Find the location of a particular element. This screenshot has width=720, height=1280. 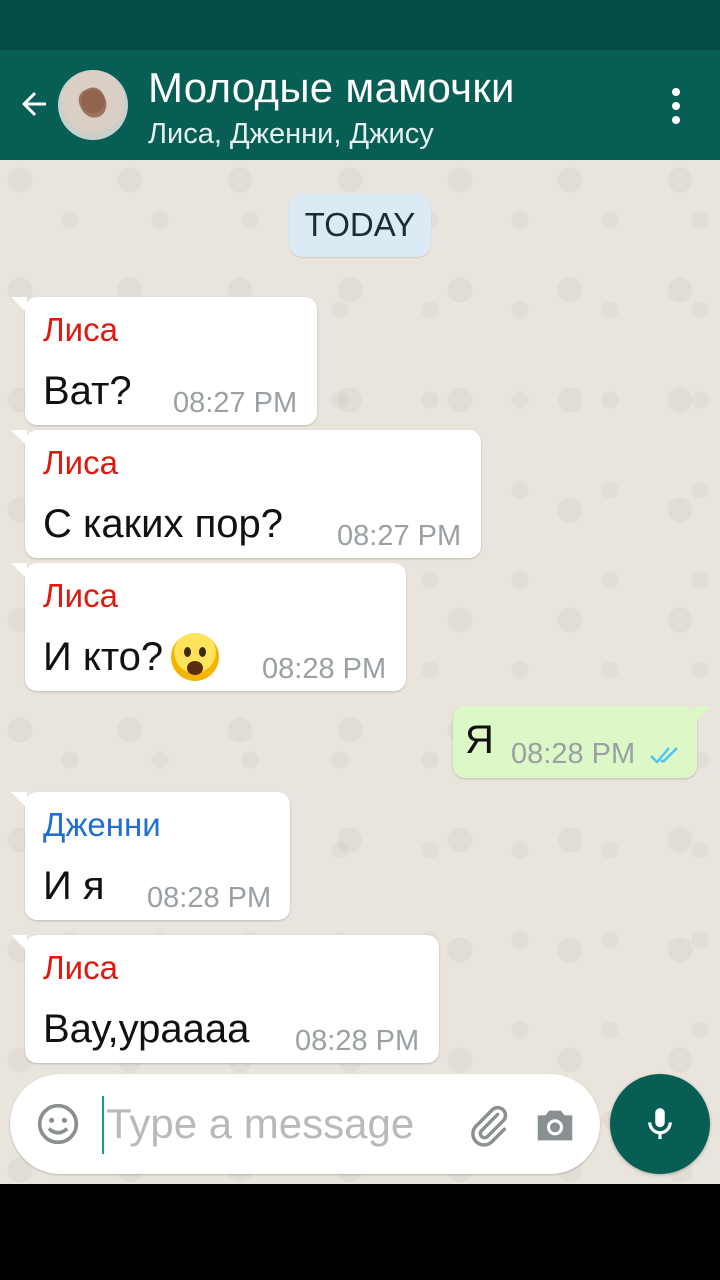

text-cursor is located at coordinates (103, 1125).